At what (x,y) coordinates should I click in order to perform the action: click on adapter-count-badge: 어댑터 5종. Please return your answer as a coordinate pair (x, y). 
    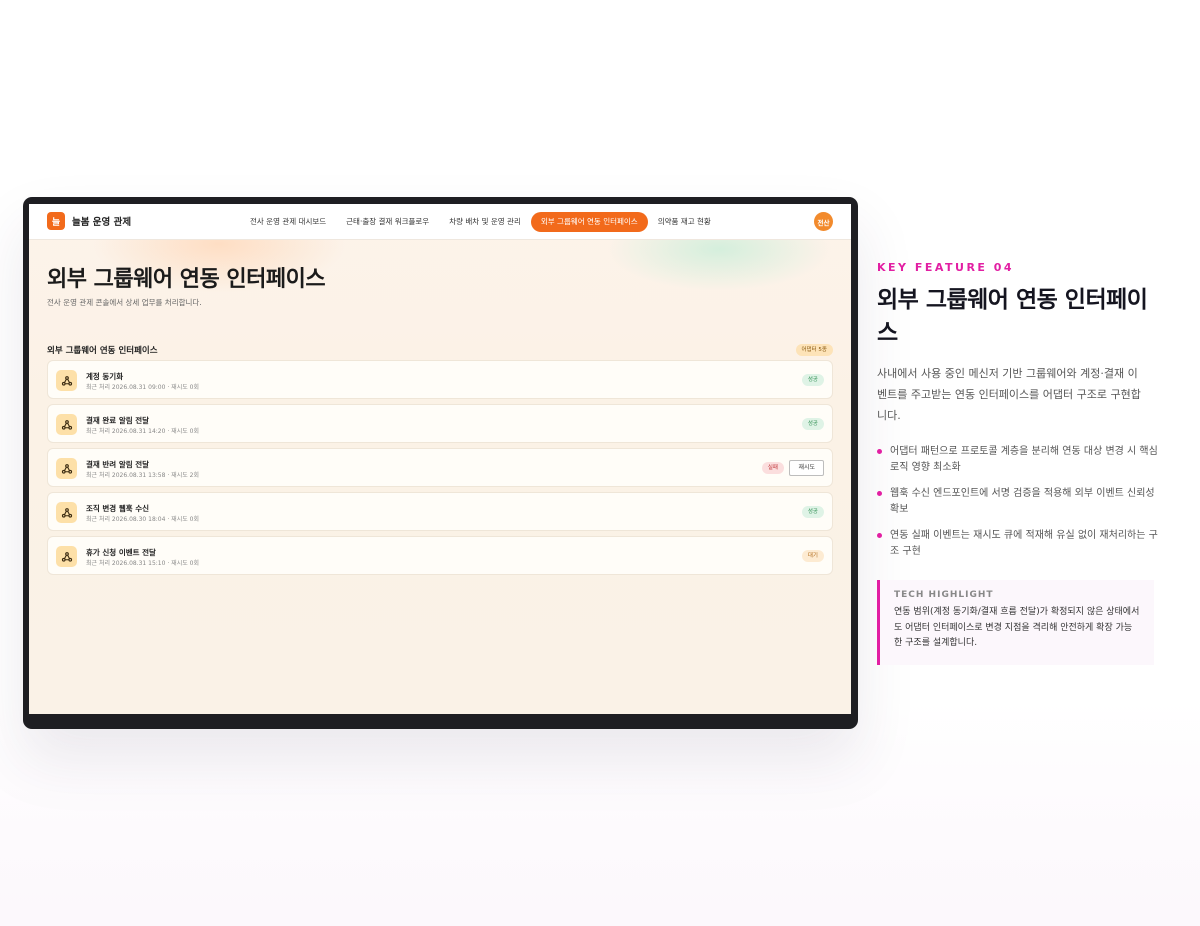
    Looking at the image, I should click on (814, 350).